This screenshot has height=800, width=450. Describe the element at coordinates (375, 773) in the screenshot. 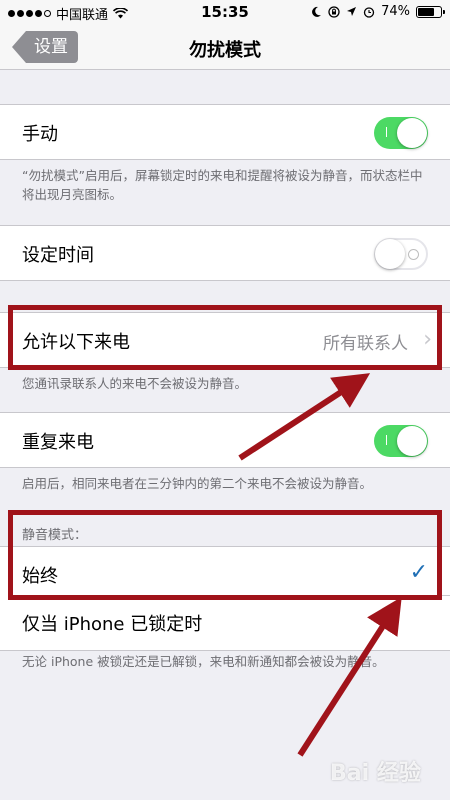

I see `watermark-logo: Bai 经验` at that location.